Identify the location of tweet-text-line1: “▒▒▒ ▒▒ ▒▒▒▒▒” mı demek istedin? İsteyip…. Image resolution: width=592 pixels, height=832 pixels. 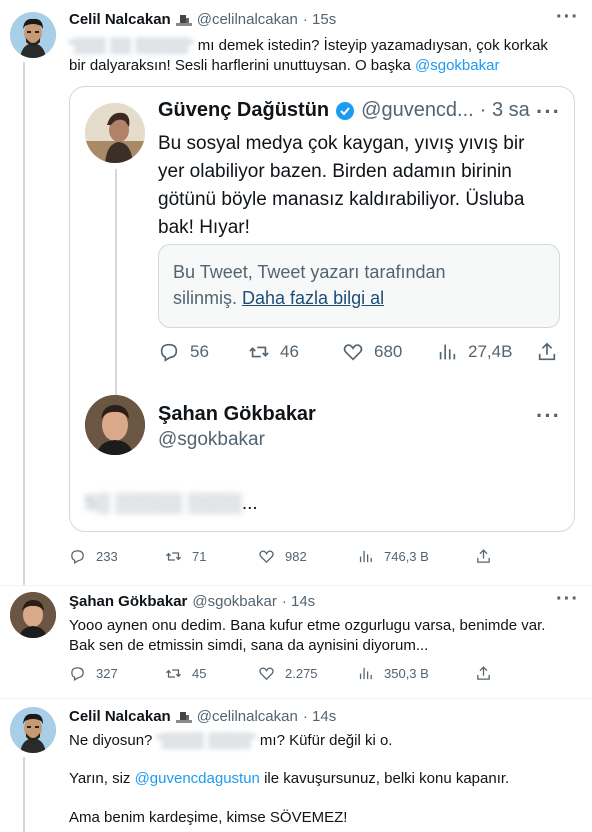
(308, 45).